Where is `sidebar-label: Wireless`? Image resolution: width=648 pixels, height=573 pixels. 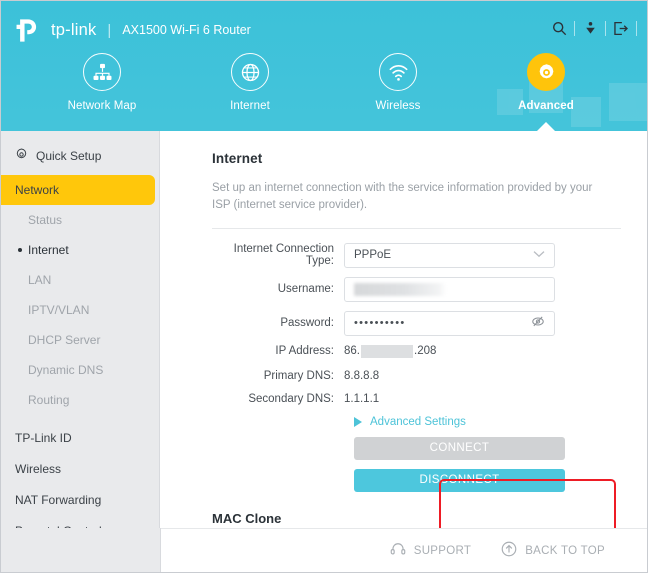
sidebar-label: Wireless is located at coordinates (38, 468).